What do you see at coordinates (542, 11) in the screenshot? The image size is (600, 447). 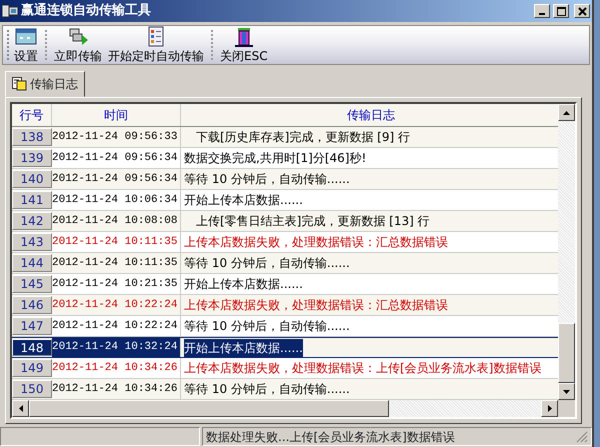 I see `minimize-button` at bounding box center [542, 11].